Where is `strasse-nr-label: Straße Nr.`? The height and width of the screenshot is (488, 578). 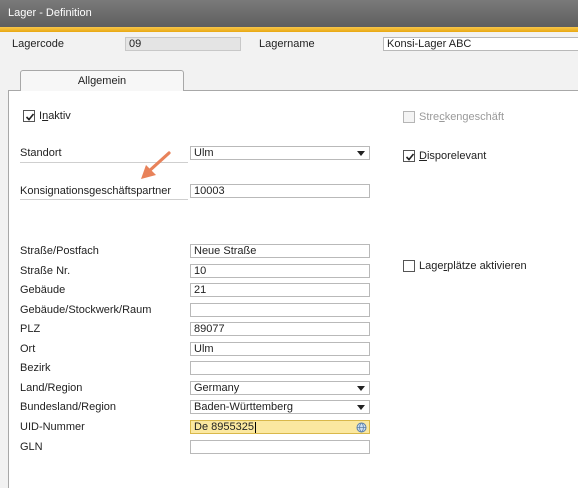
strasse-nr-label: Straße Nr. is located at coordinates (45, 271).